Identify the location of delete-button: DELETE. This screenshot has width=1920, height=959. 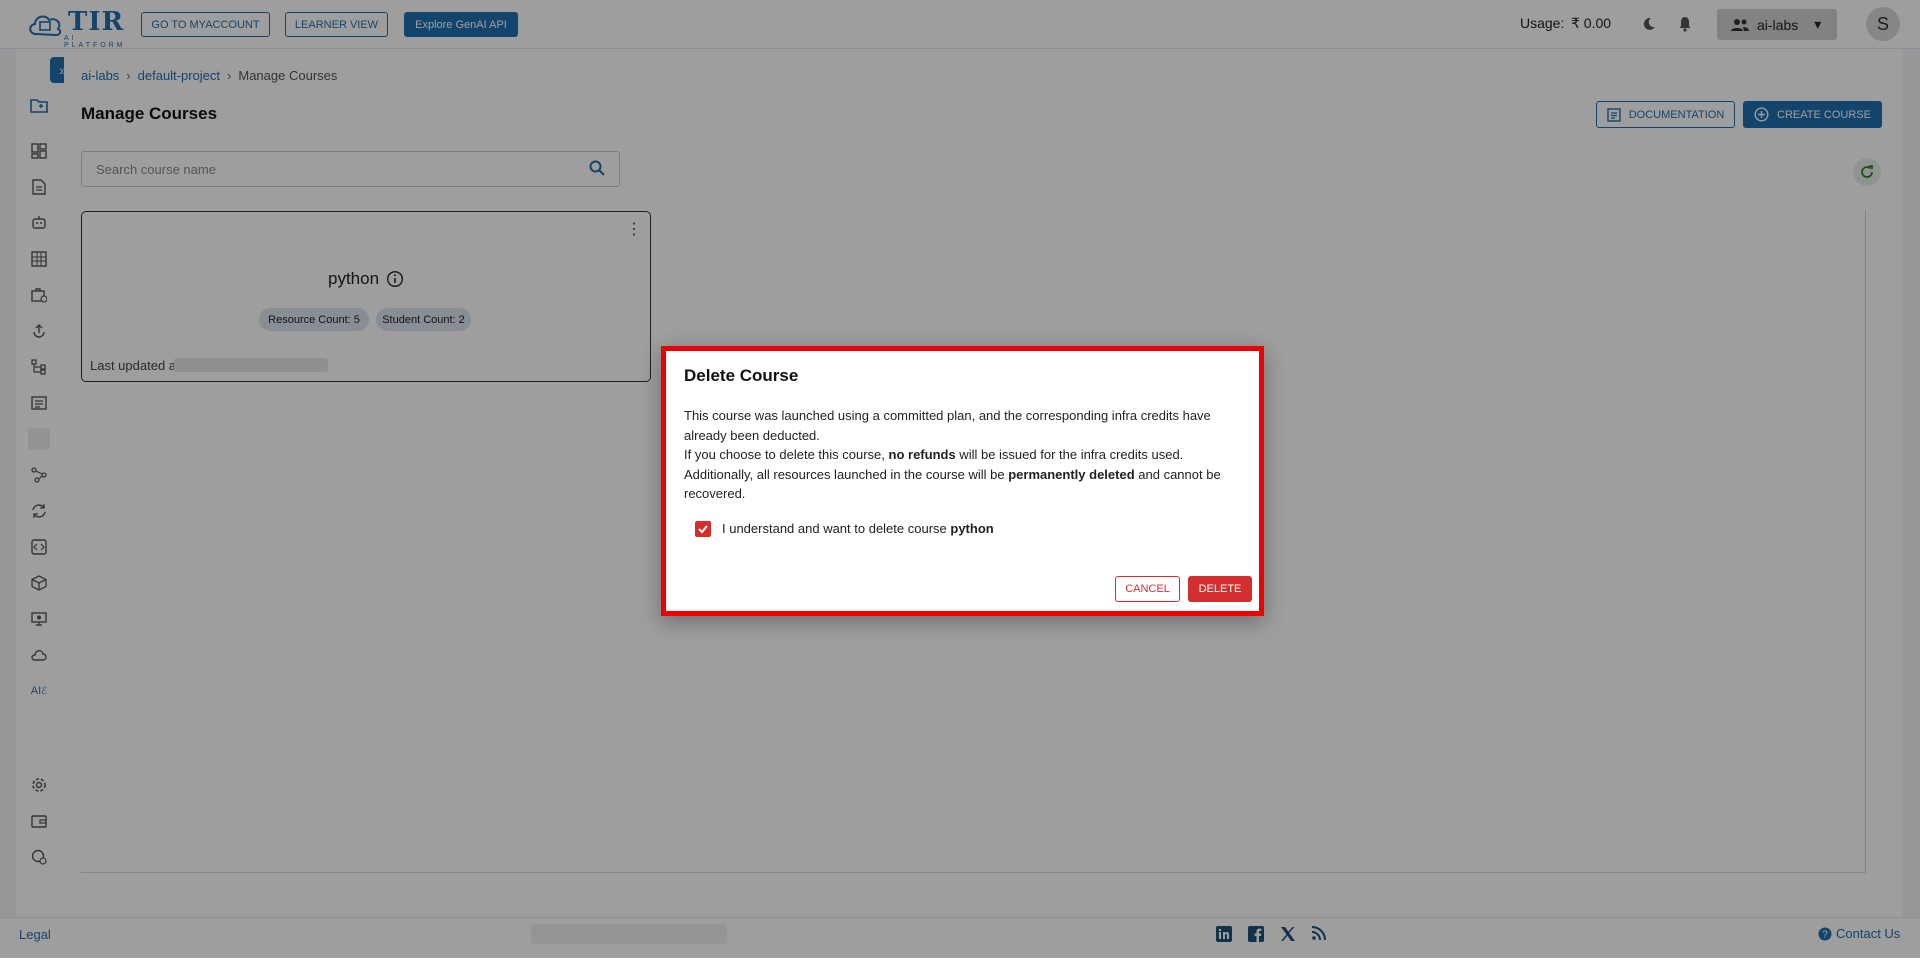
(1220, 589).